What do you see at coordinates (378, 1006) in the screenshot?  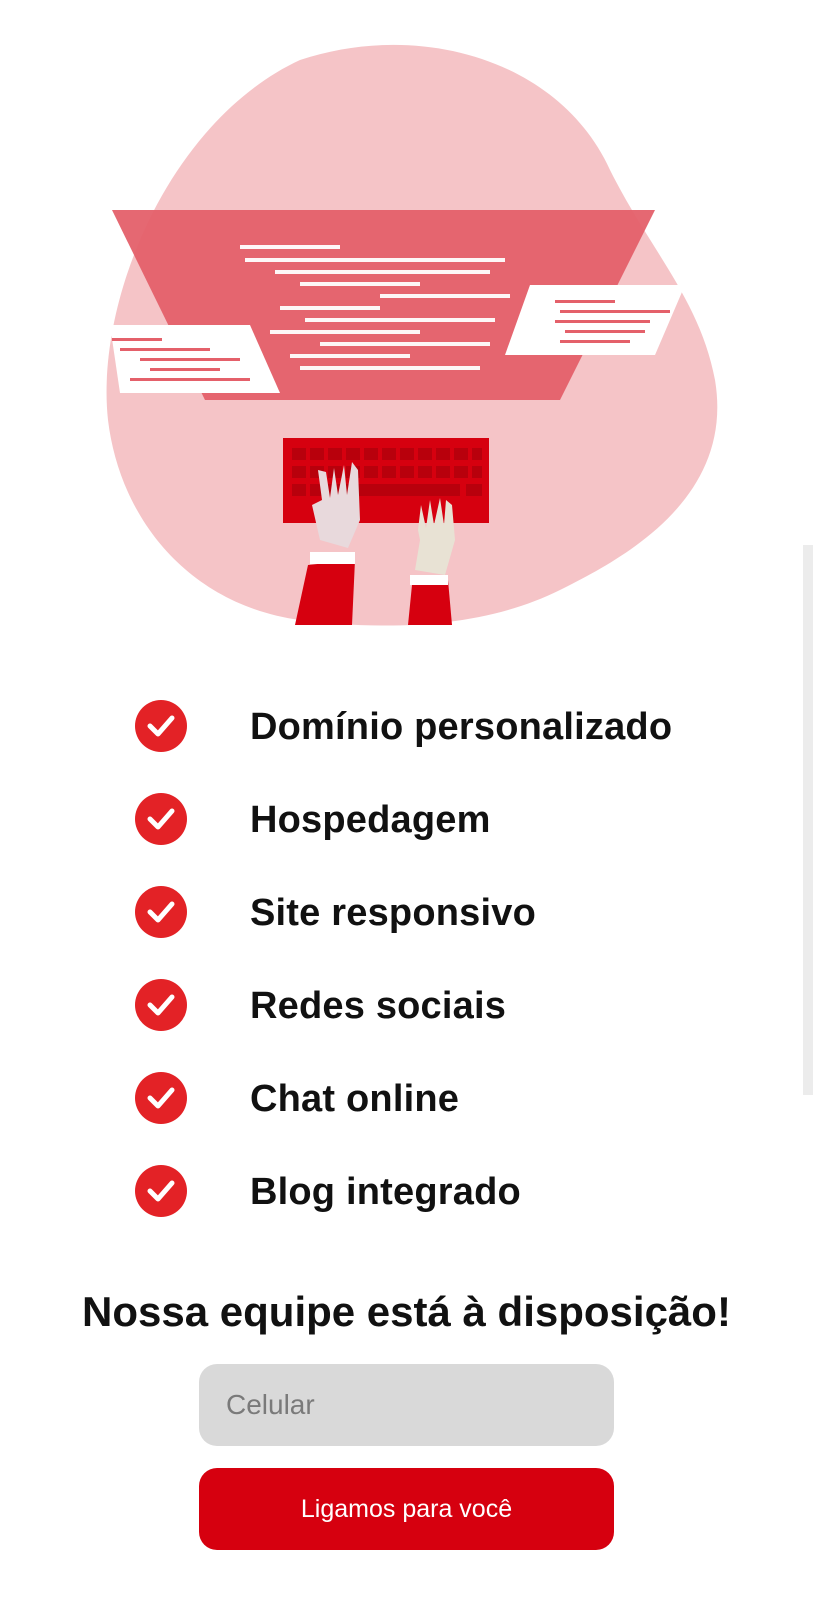 I see `feature-label: Redes sociais` at bounding box center [378, 1006].